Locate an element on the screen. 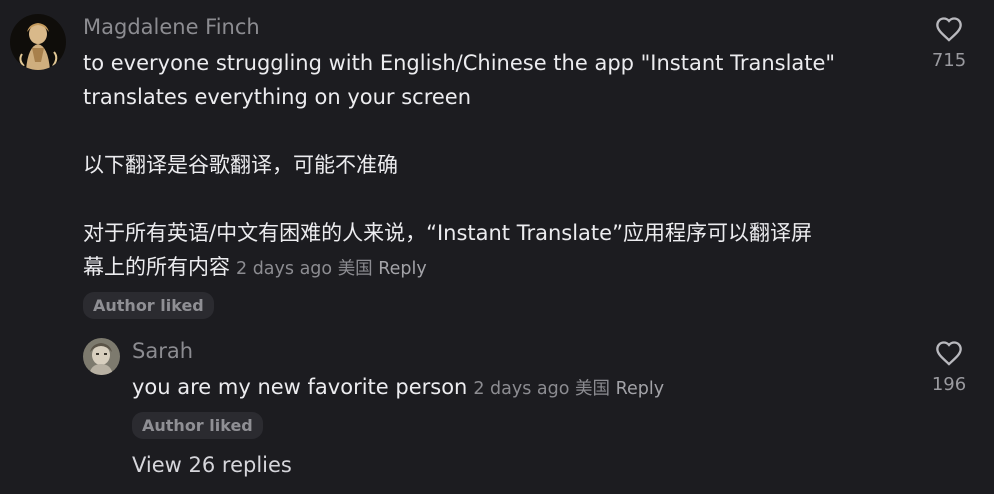 The height and width of the screenshot is (494, 994). reply-meta: 2 days ago 美国 Reply is located at coordinates (568, 389).